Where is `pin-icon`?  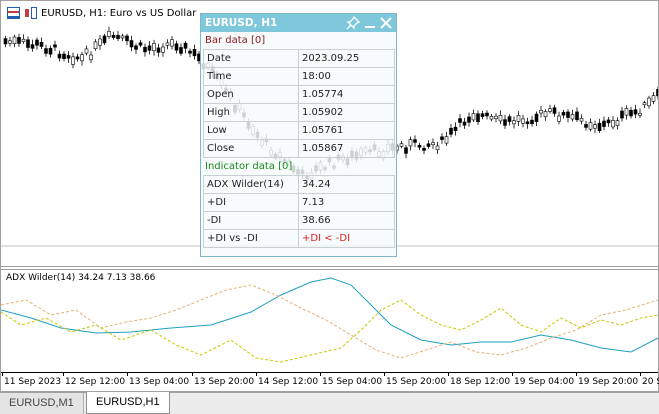 pin-icon is located at coordinates (353, 23).